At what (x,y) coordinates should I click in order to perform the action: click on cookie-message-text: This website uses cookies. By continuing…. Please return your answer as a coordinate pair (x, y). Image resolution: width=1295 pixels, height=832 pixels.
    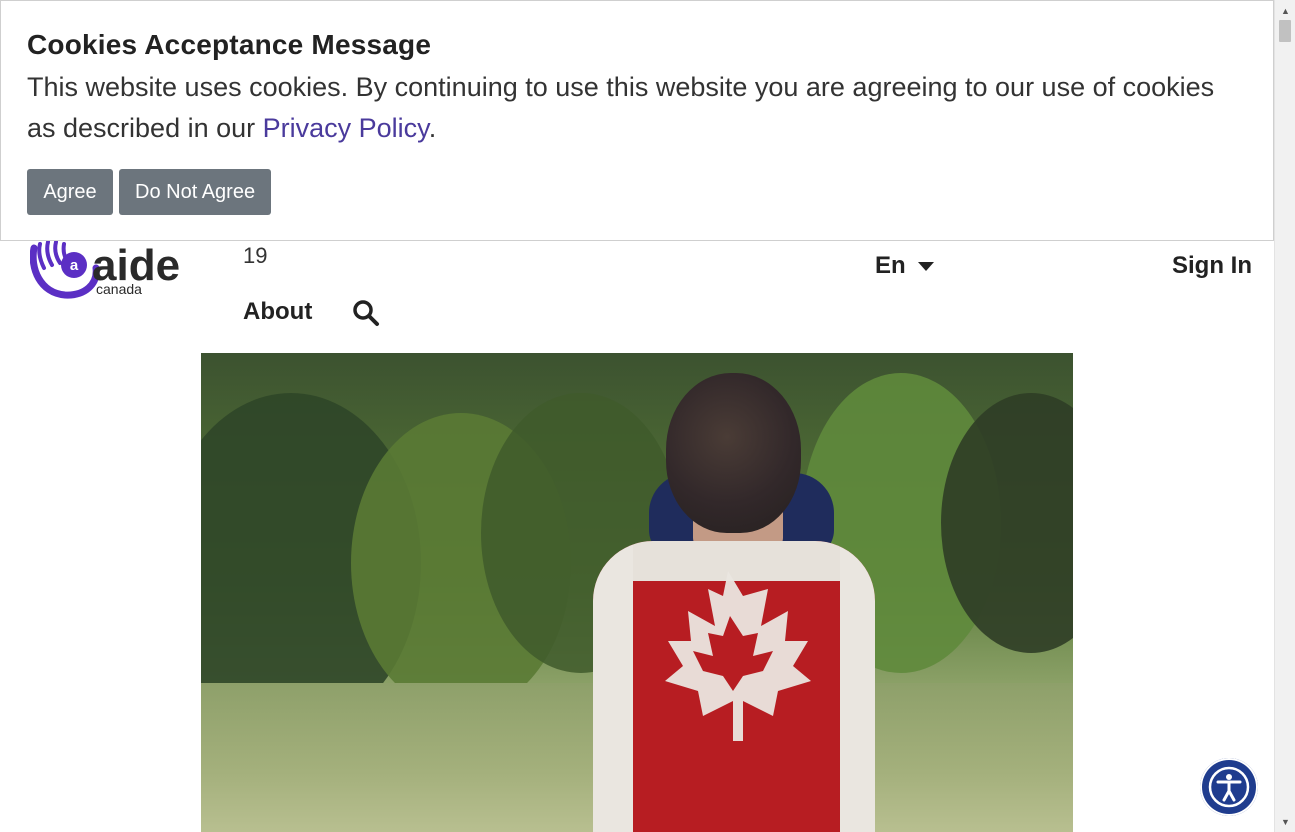
    Looking at the image, I should click on (621, 107).